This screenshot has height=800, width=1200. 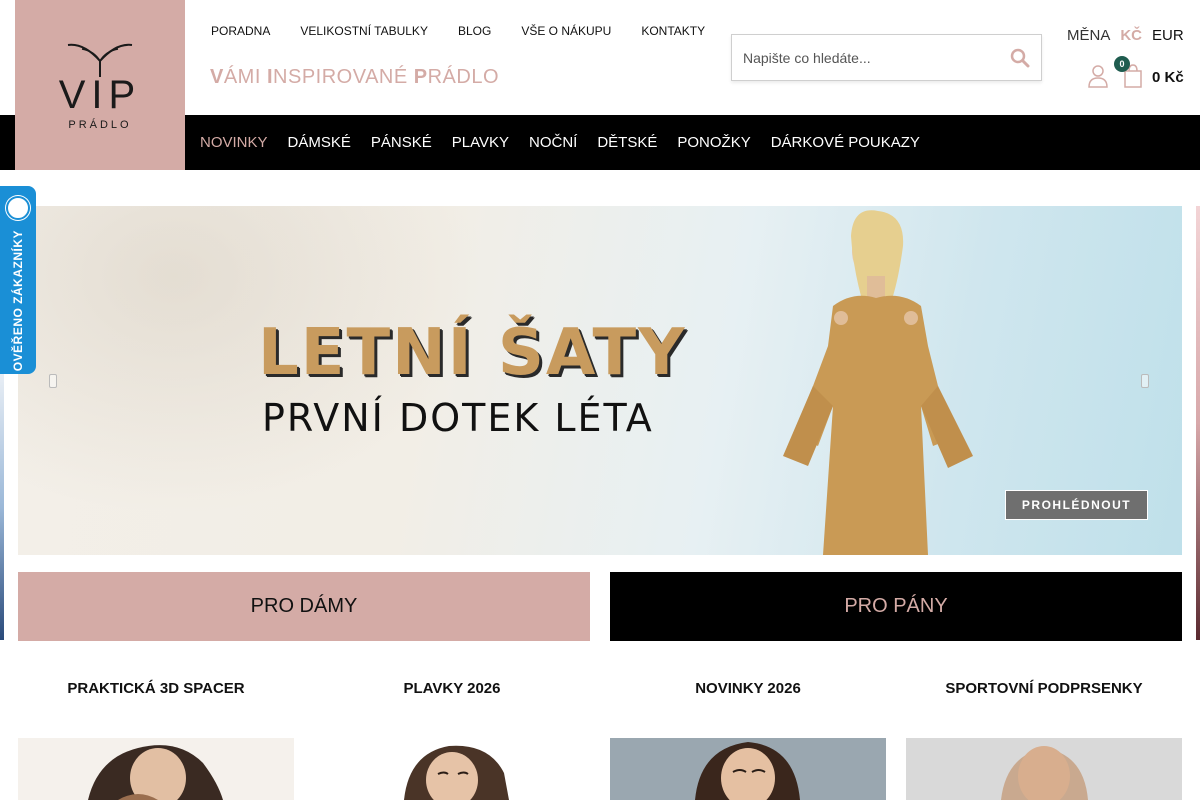 I want to click on nav-item-damske: DÁMSKÉ, so click(x=319, y=142).